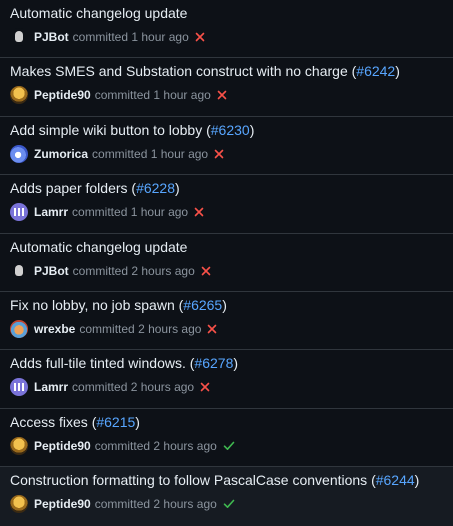 The height and width of the screenshot is (526, 453). What do you see at coordinates (61, 154) in the screenshot?
I see `commit-author: Zumorica` at bounding box center [61, 154].